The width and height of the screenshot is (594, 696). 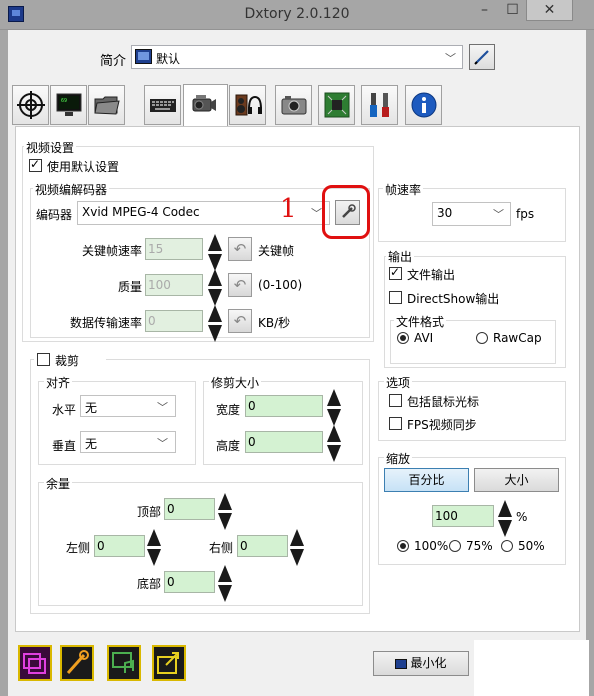 I want to click on horizontal-value: 无, so click(x=91, y=408).